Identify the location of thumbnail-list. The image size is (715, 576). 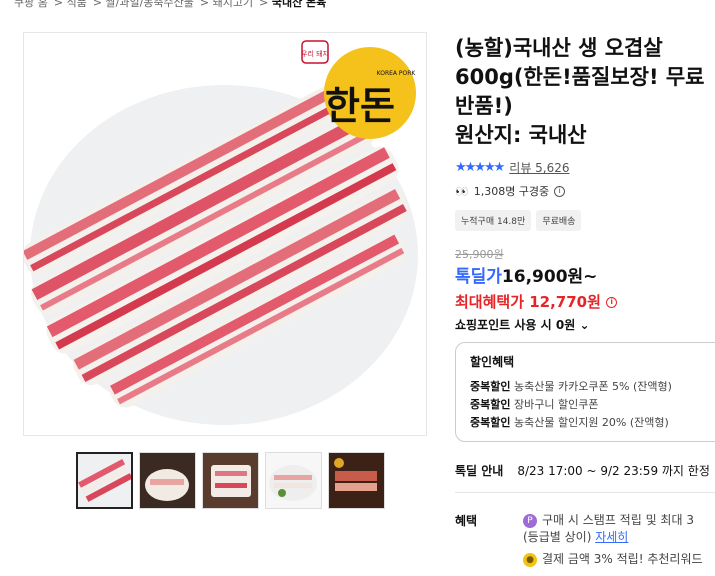
(230, 480).